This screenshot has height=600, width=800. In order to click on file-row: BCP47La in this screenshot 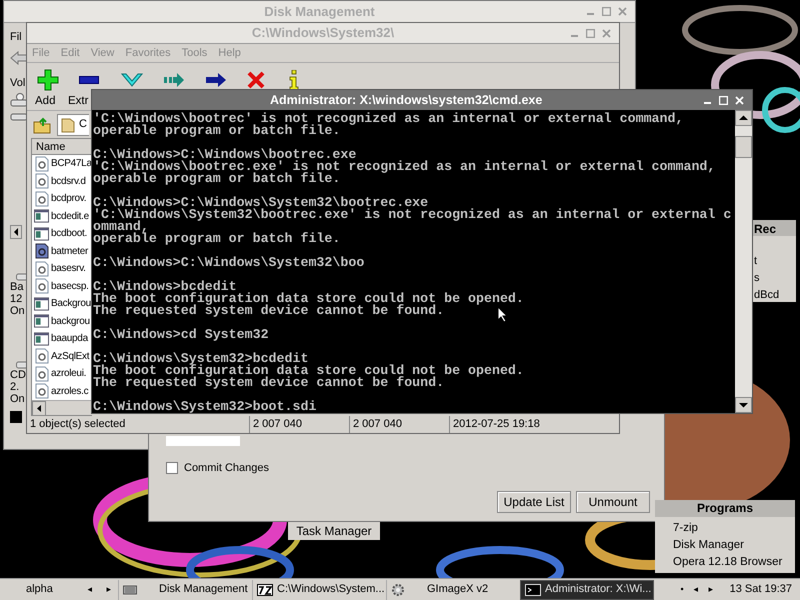, I will do `click(62, 164)`.